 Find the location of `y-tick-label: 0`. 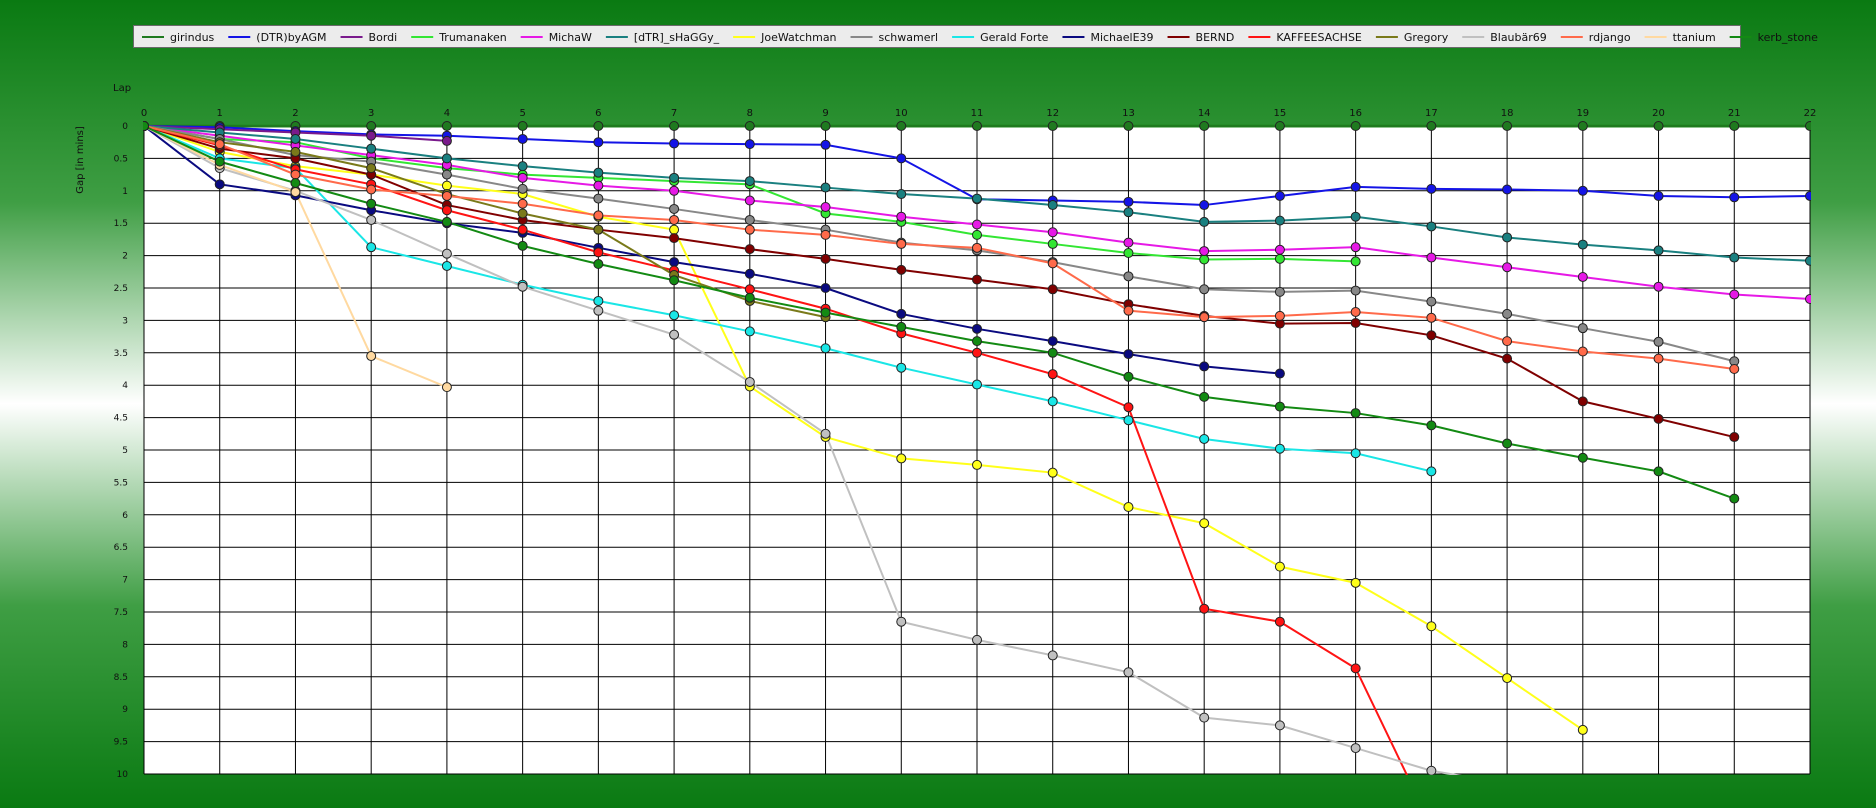

y-tick-label: 0 is located at coordinates (125, 127).